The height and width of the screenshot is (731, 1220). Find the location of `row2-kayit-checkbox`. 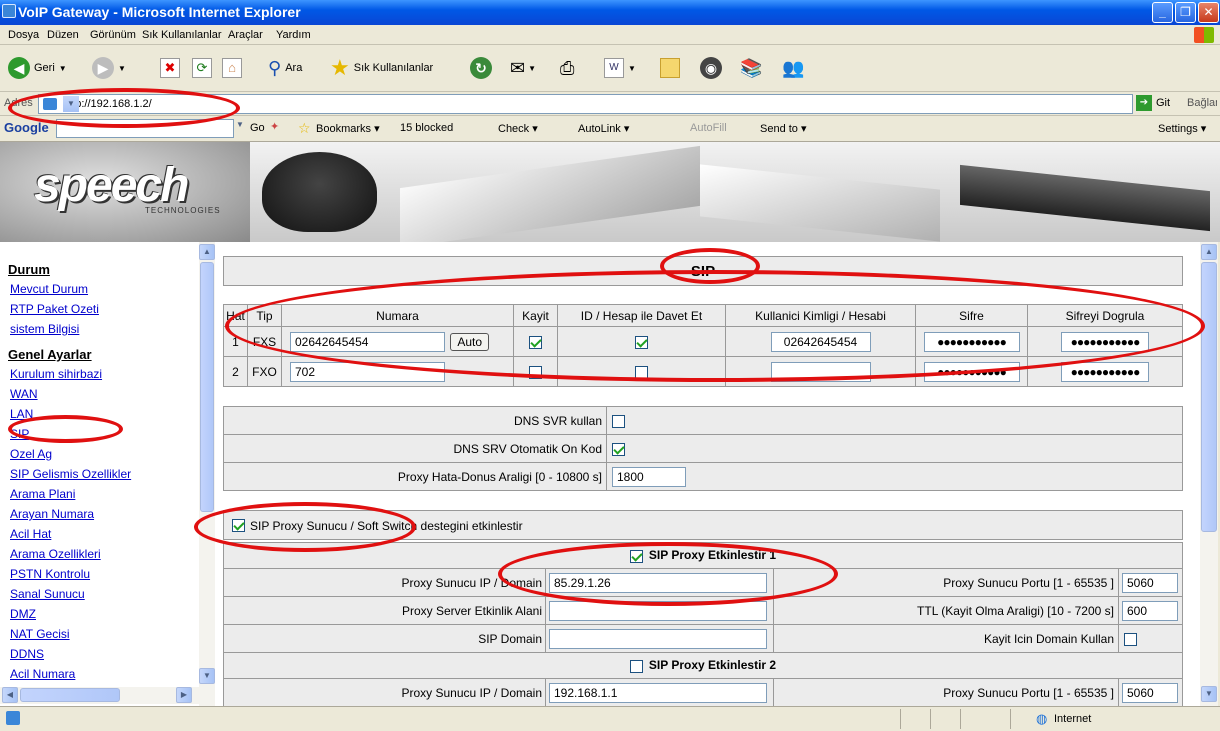

row2-kayit-checkbox is located at coordinates (535, 372).